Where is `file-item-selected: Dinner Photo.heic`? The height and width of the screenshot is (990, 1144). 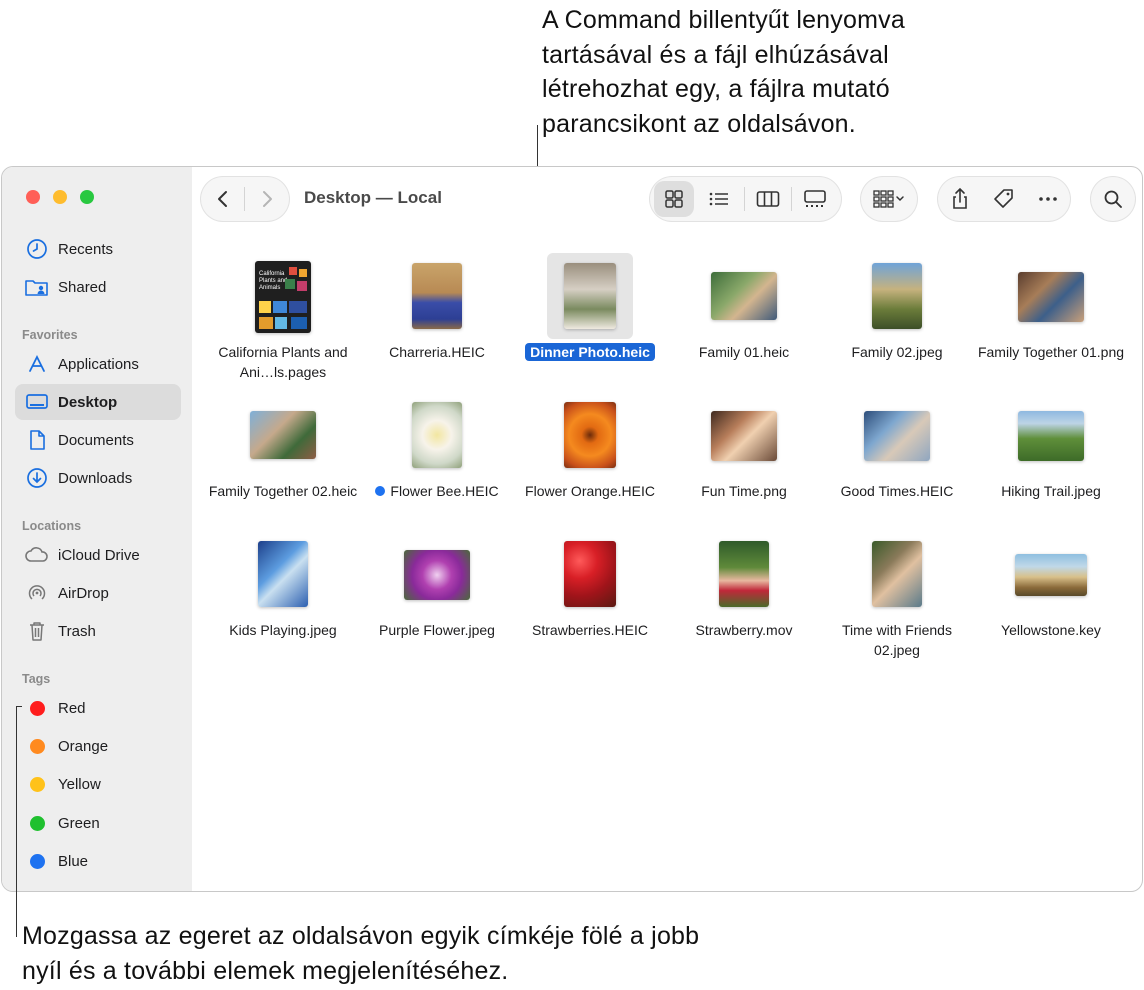
file-item-selected: Dinner Photo.heic is located at coordinates (590, 318).